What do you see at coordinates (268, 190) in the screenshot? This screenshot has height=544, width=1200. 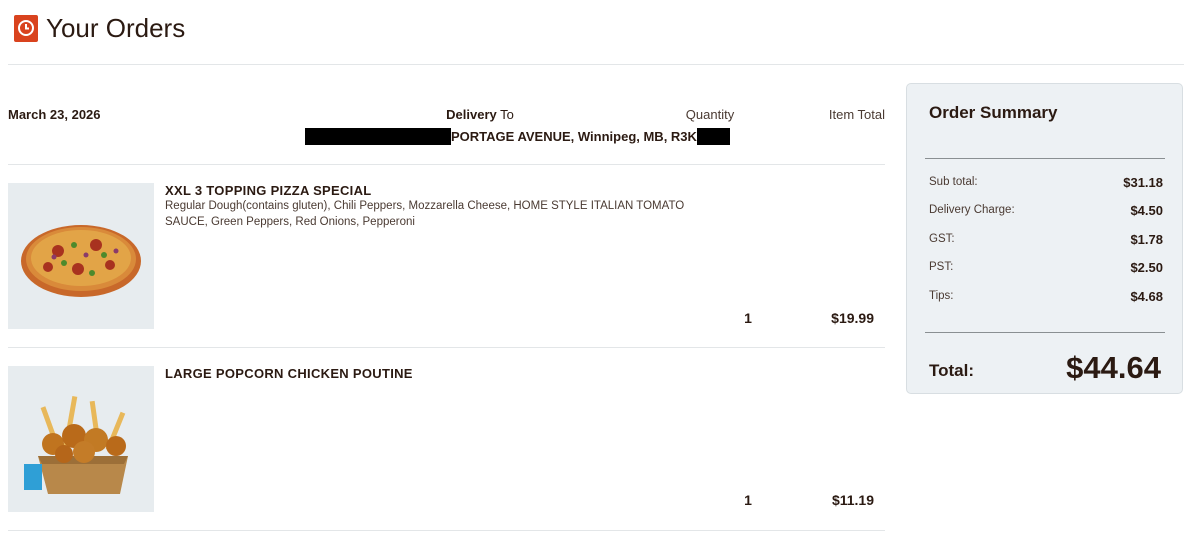 I see `item-name: XXL 3 TOPPING PIZZA SPECIAL` at bounding box center [268, 190].